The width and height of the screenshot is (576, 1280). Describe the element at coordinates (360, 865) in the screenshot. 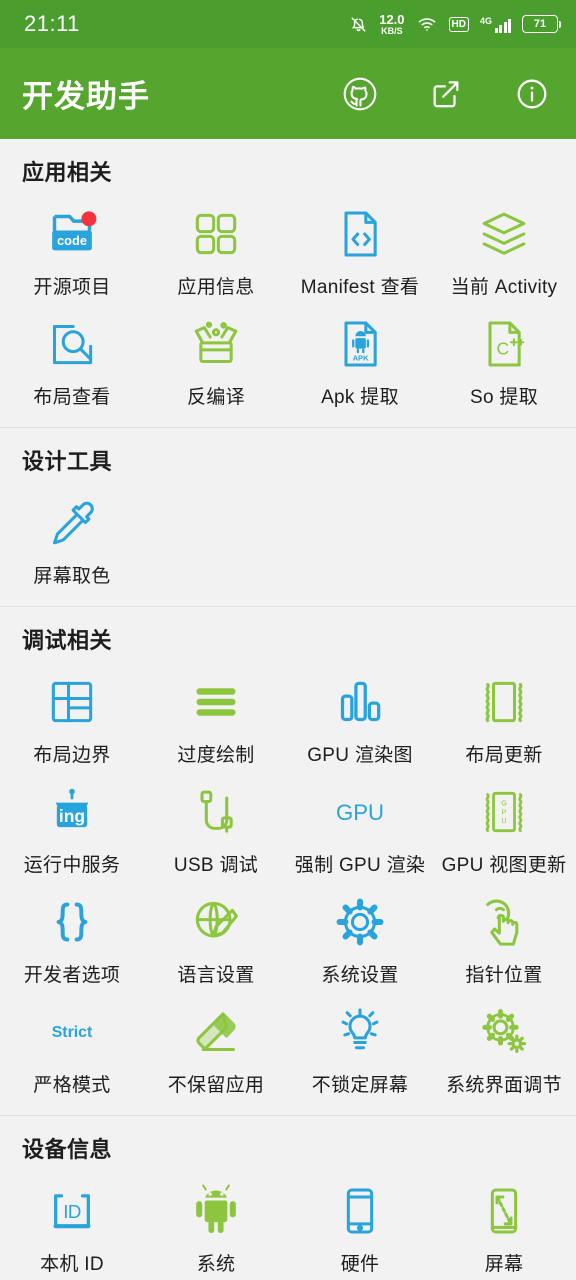

I see `grid-item-label: 强制 GPU 渲染` at that location.